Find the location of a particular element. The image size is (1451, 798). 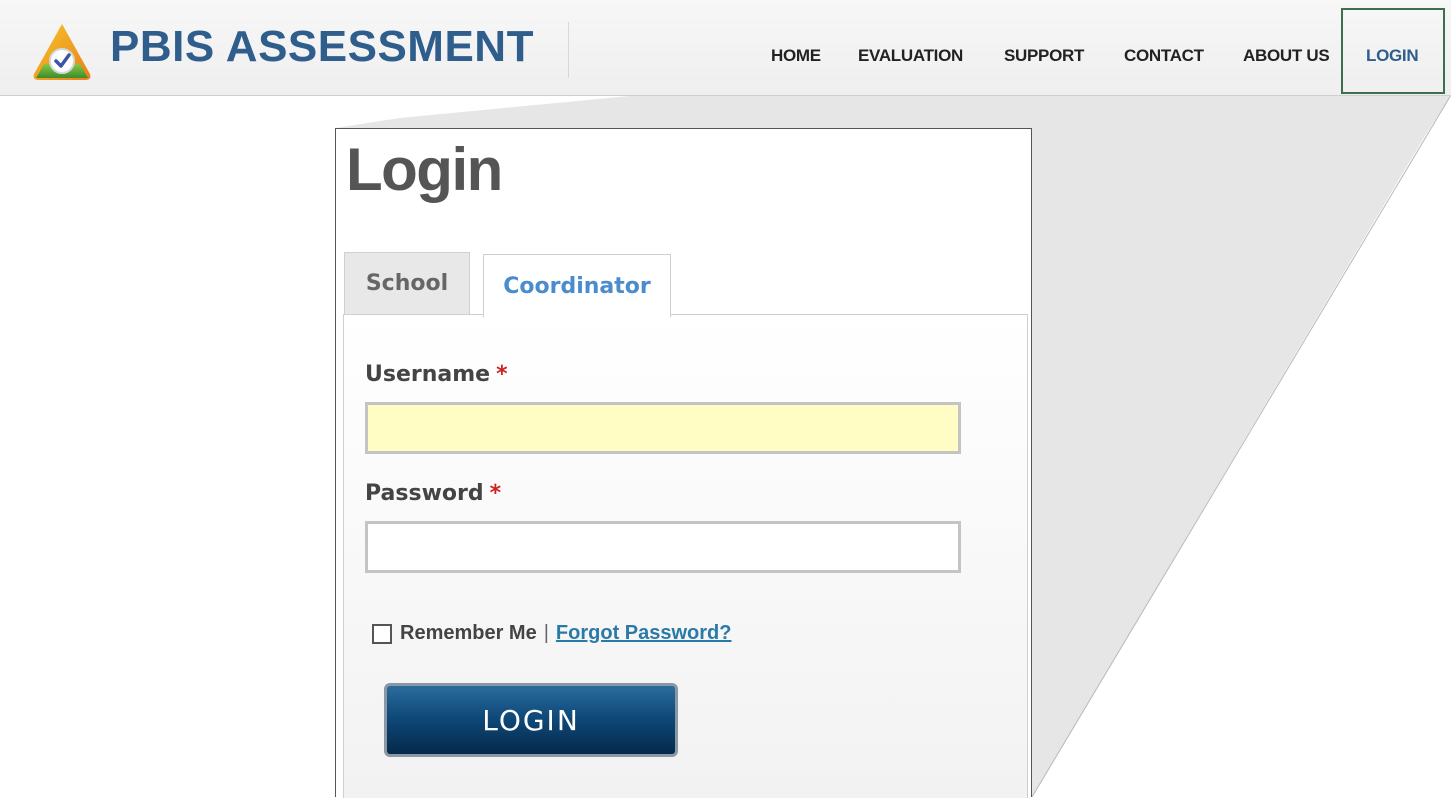

triangle-check-logo-icon is located at coordinates (62, 52).